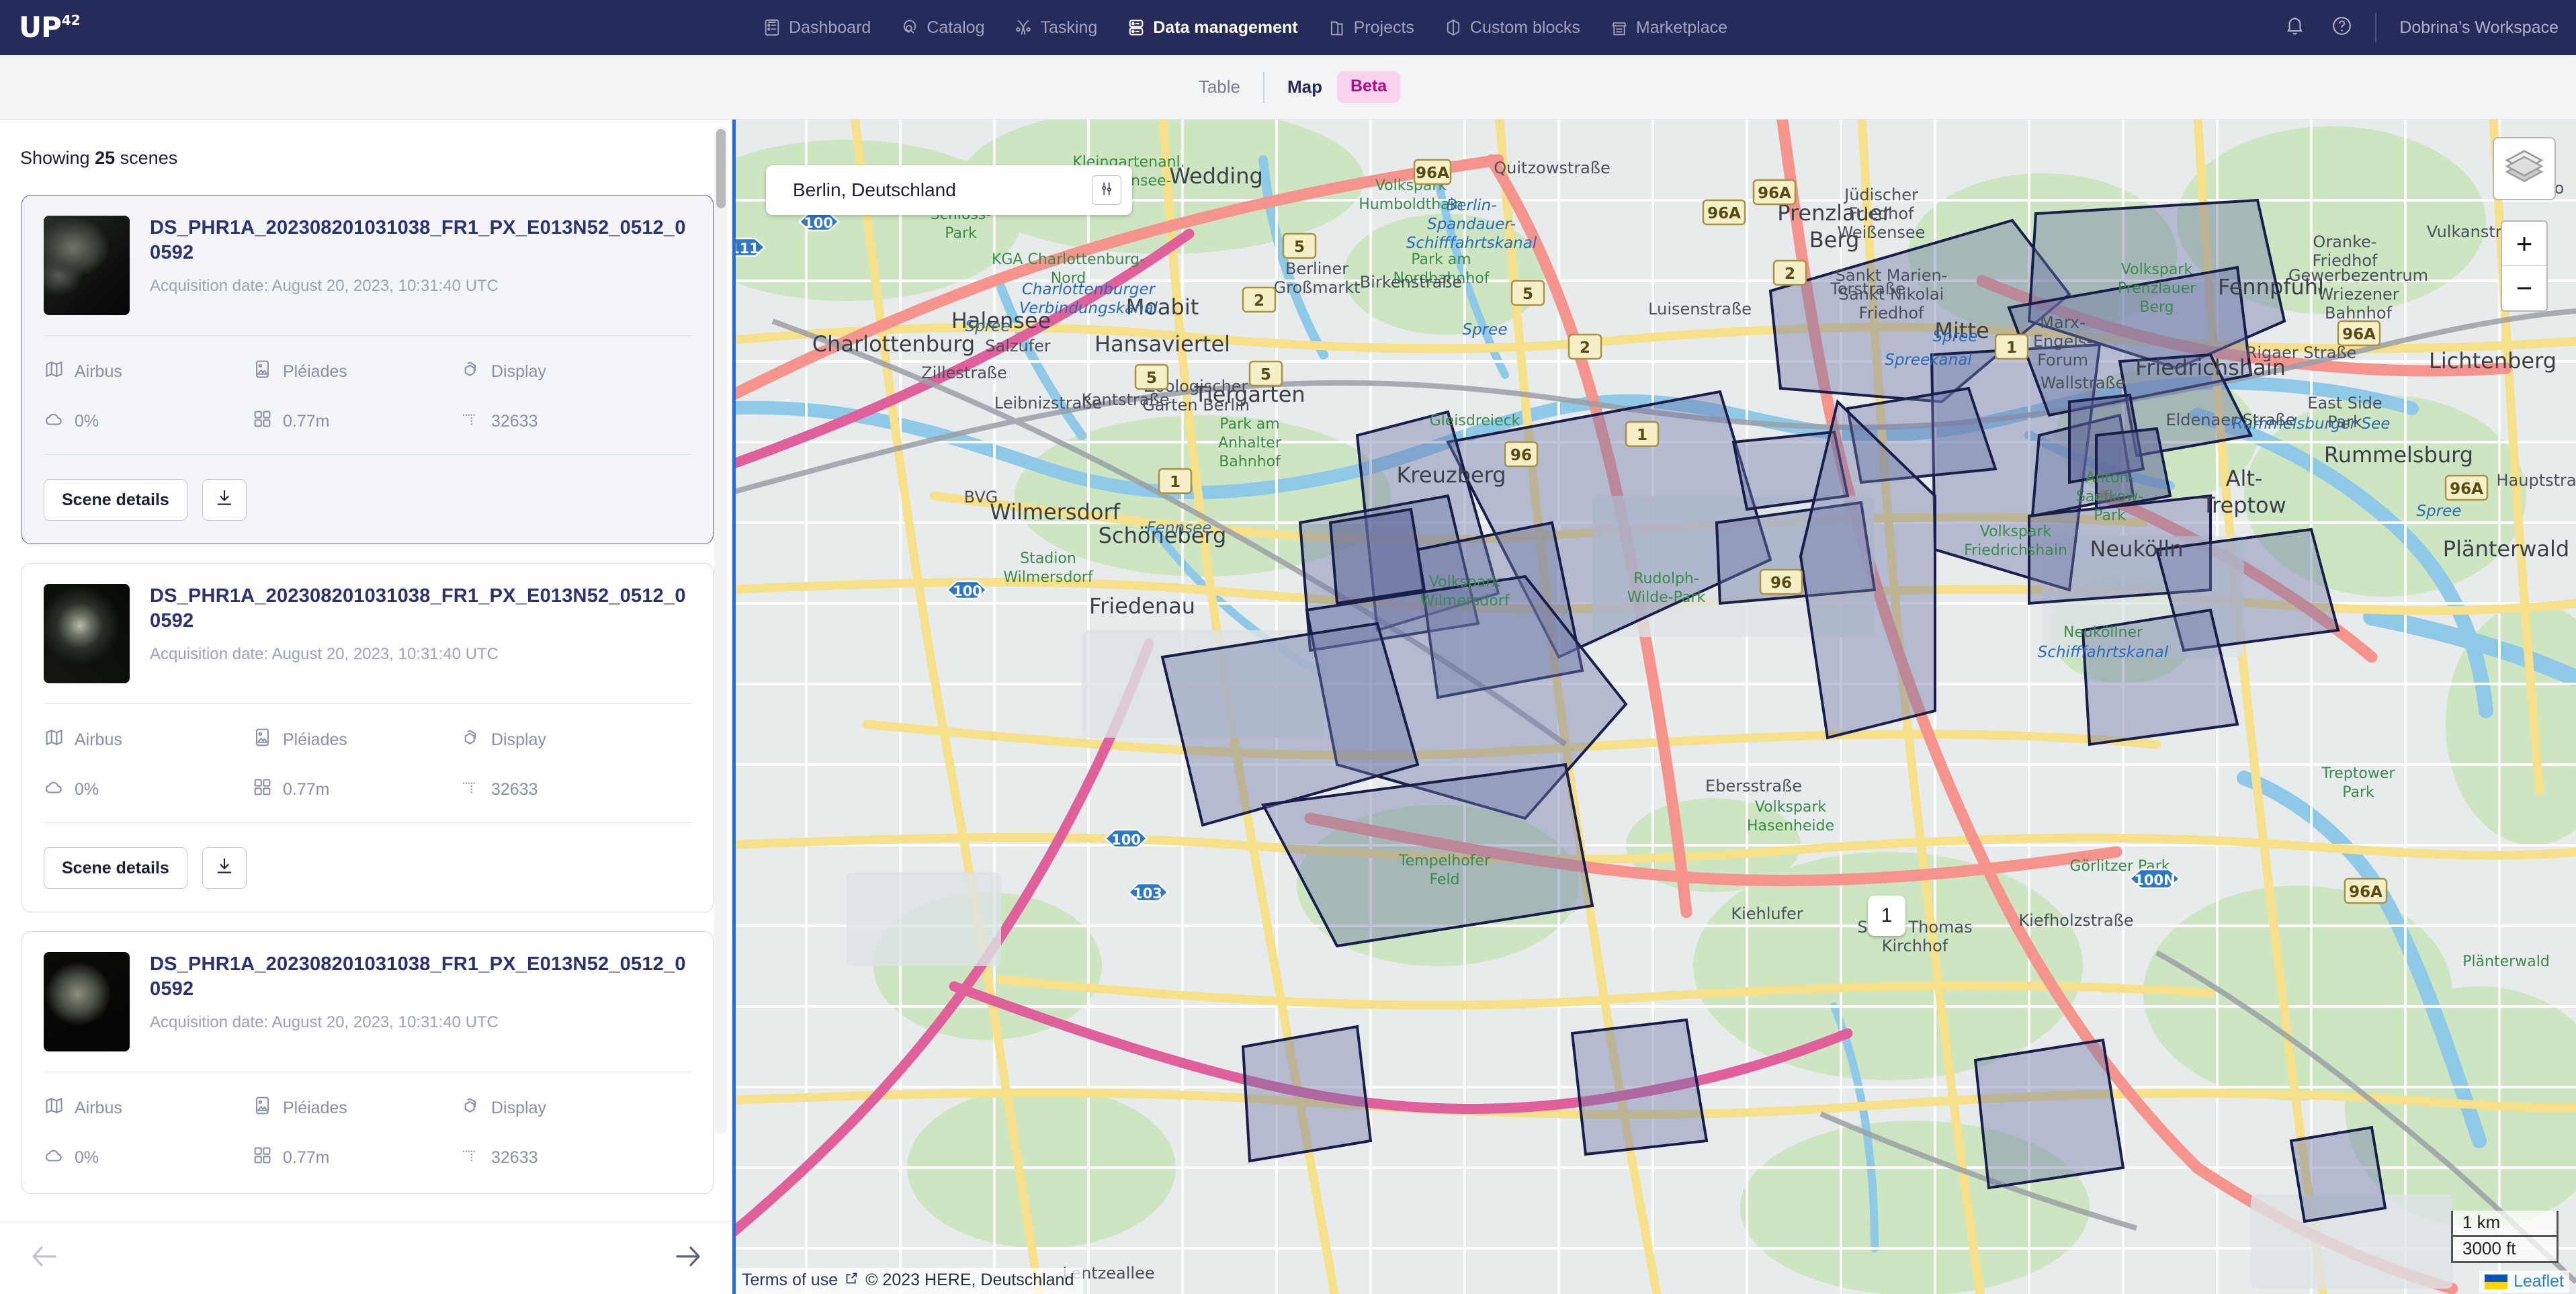  What do you see at coordinates (721, 630) in the screenshot?
I see `sidebar-scrollbar-track` at bounding box center [721, 630].